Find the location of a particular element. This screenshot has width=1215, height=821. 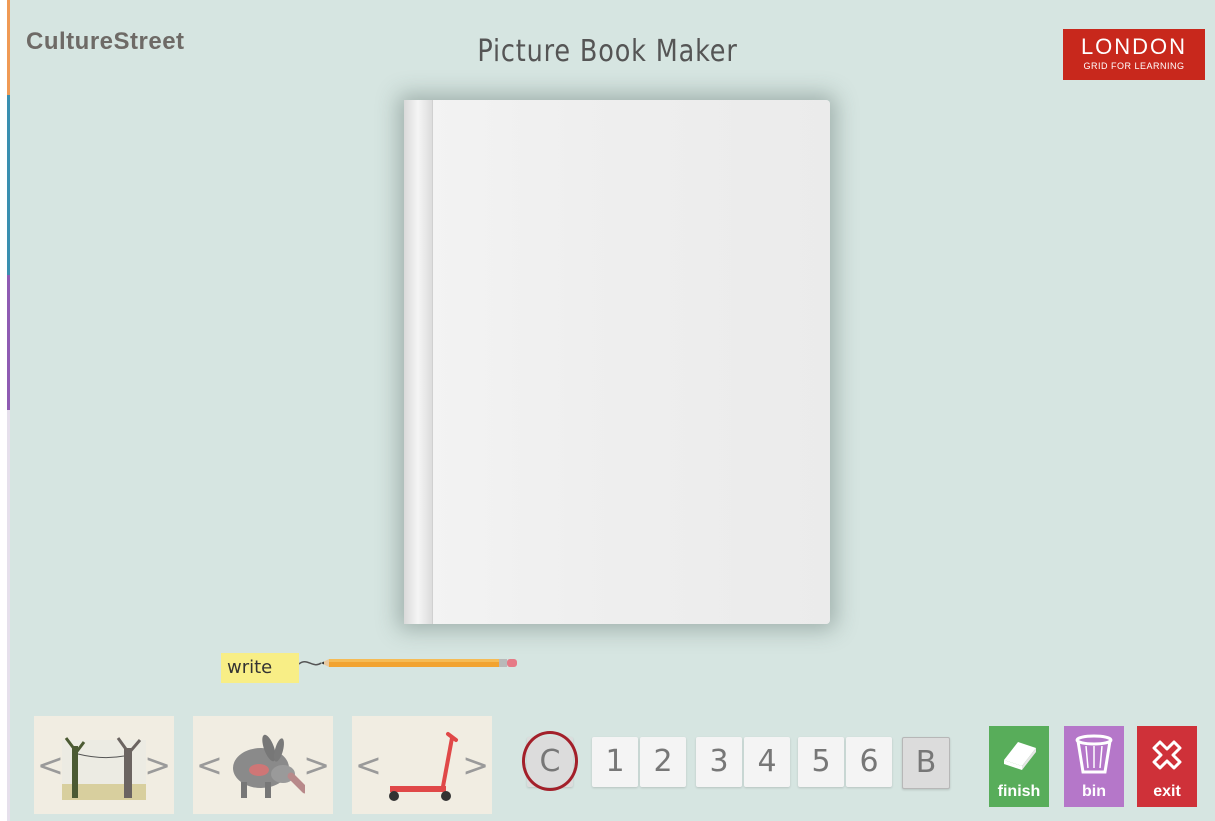

background-carousel: < > is located at coordinates (104, 765).